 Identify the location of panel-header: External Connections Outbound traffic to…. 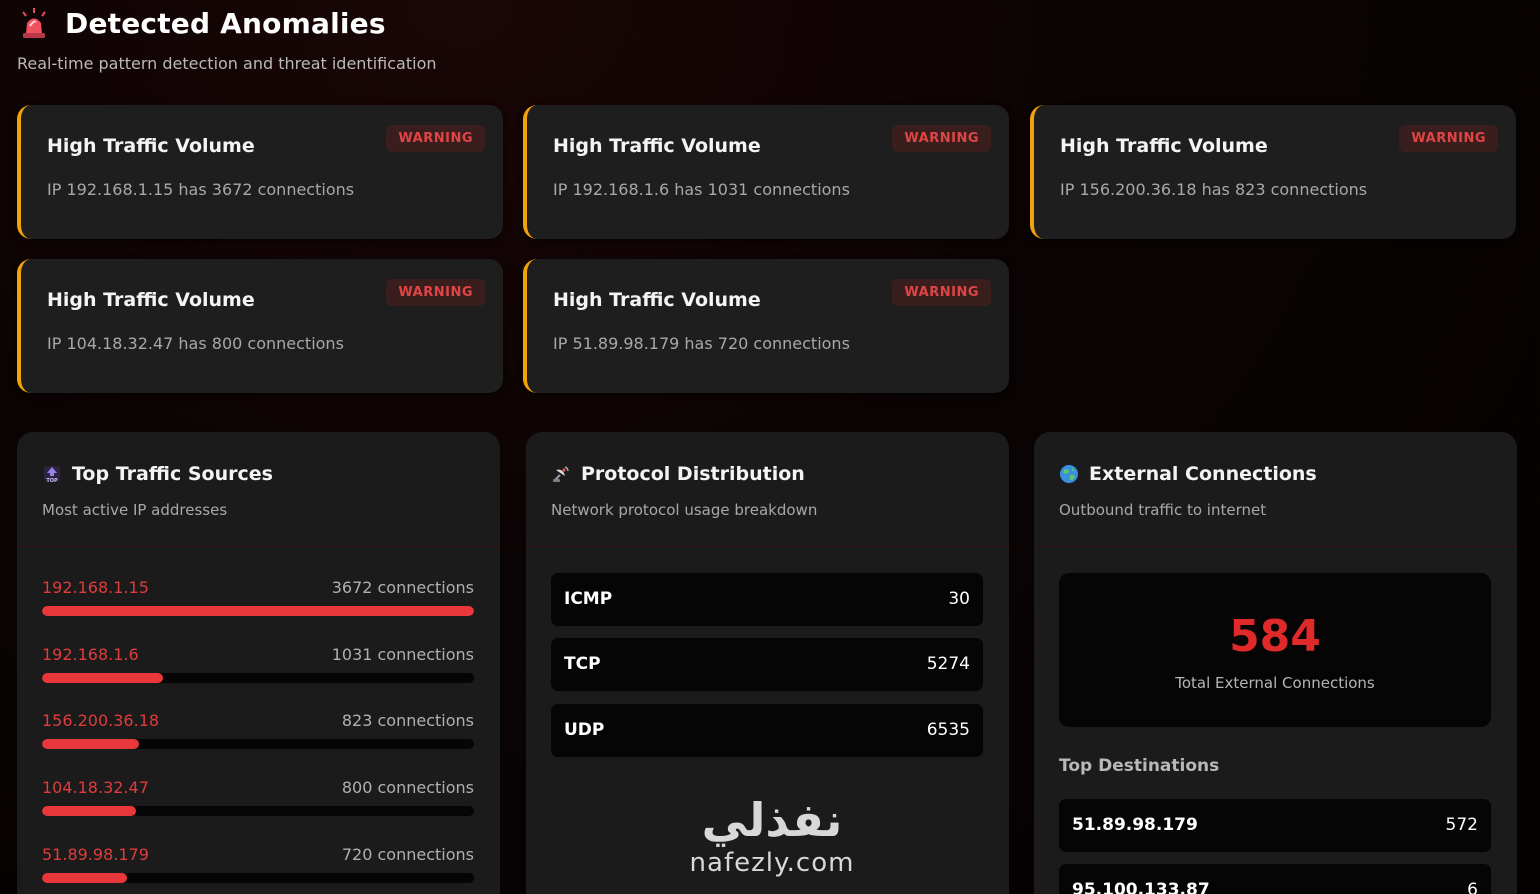
(1275, 489).